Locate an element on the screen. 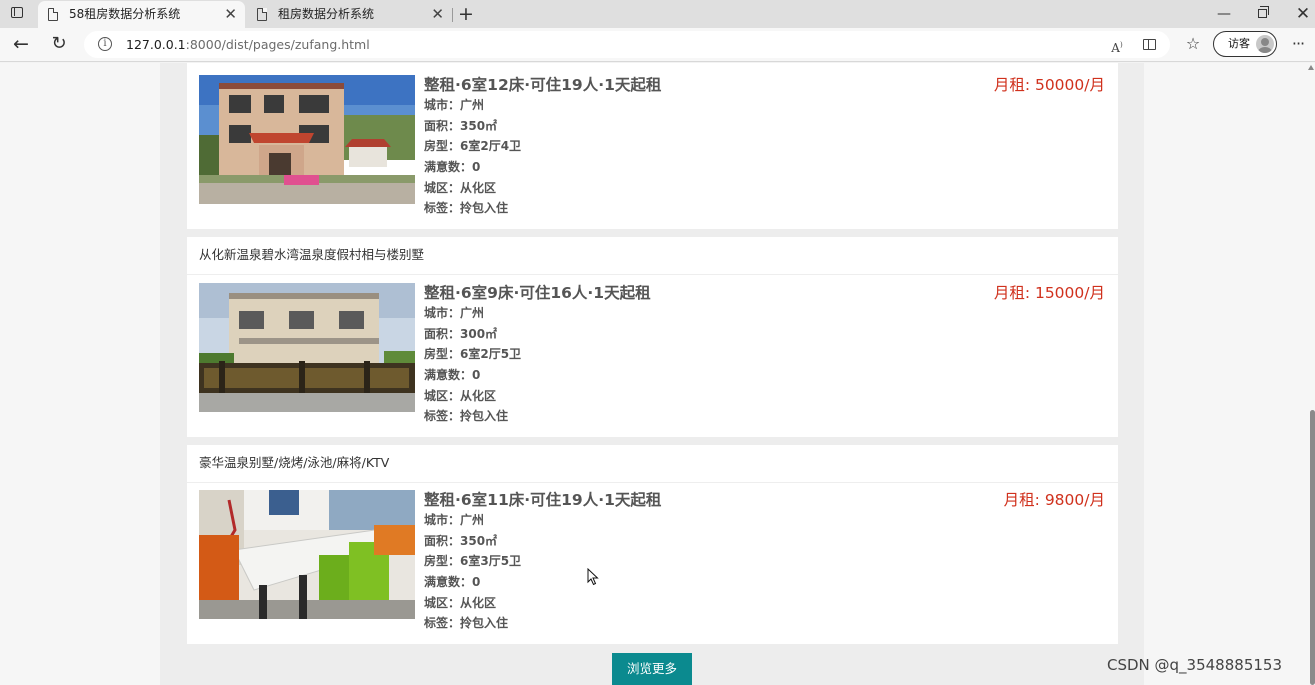 This screenshot has height=685, width=1315. listing-area: 面积：300㎡ is located at coordinates (461, 333).